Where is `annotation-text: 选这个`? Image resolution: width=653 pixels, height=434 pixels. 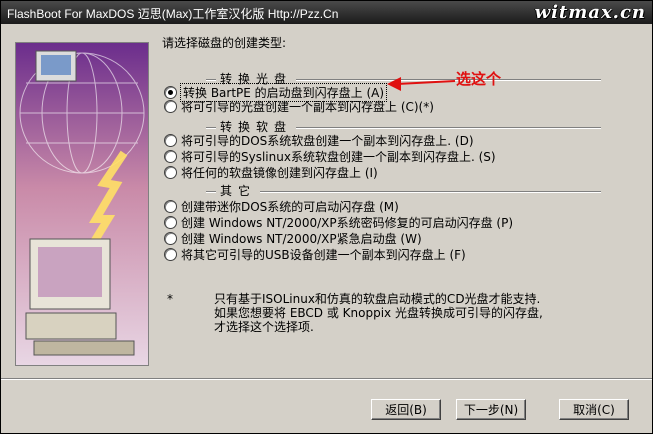
annotation-text: 选这个 is located at coordinates (479, 79).